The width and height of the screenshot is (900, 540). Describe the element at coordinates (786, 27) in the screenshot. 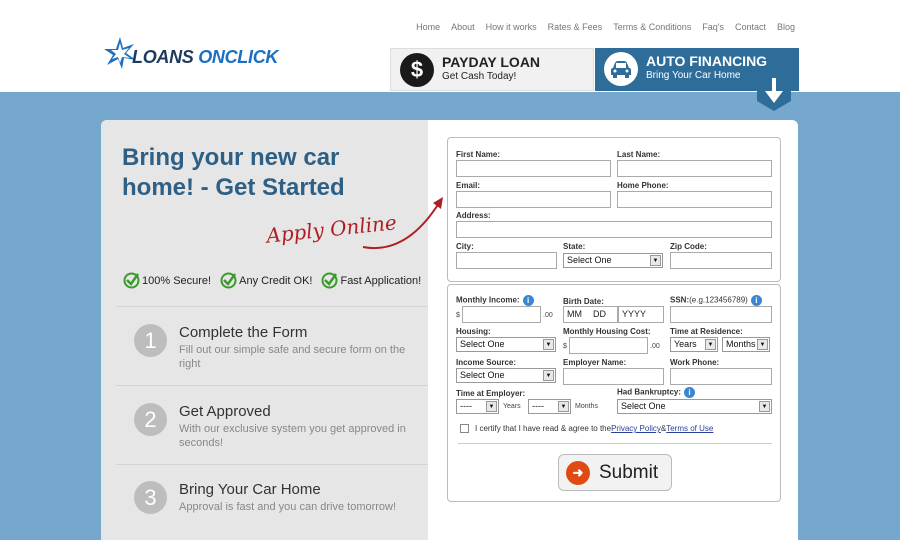

I see `nav-blog: Blog` at that location.